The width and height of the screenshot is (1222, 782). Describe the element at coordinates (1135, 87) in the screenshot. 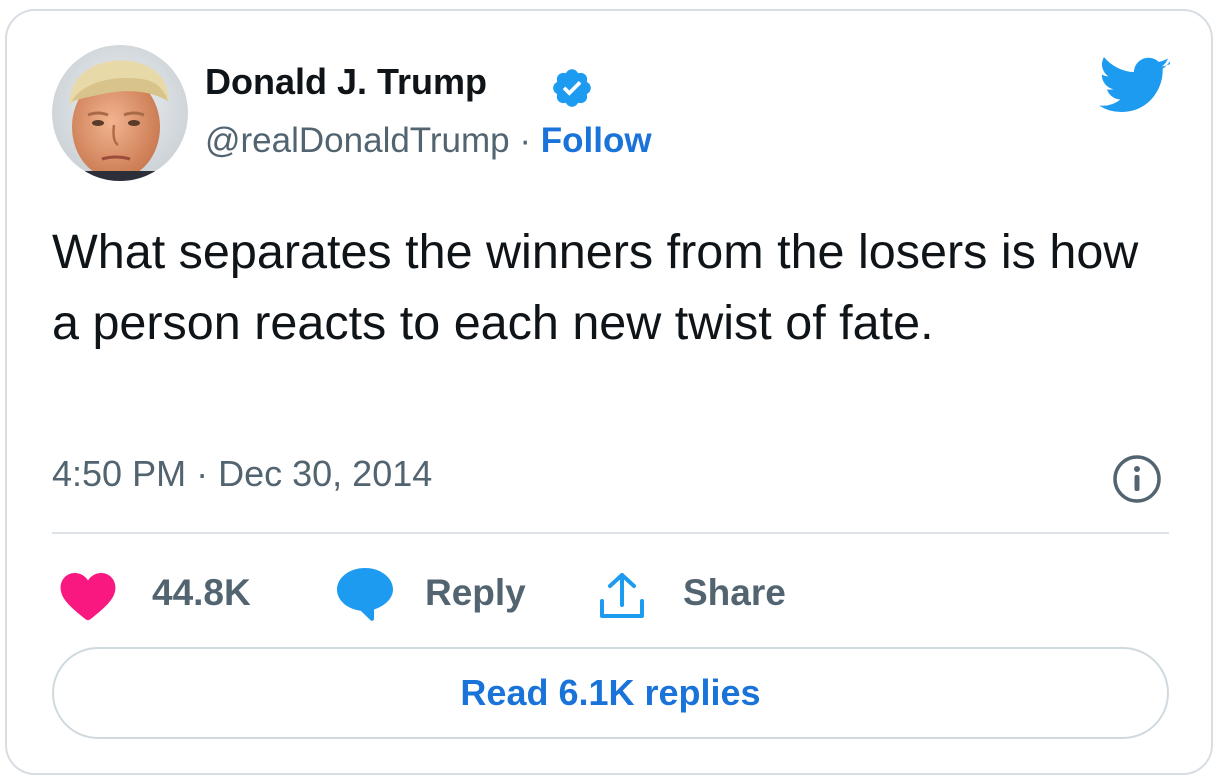

I see `twitter-bird-icon` at that location.